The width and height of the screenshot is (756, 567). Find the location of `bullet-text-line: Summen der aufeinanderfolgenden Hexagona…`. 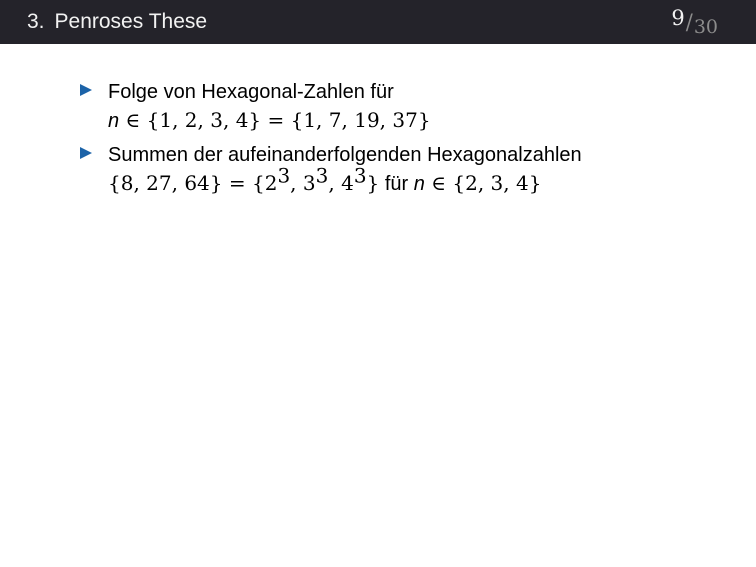

bullet-text-line: Summen der aufeinanderfolgenden Hexagona… is located at coordinates (345, 155).